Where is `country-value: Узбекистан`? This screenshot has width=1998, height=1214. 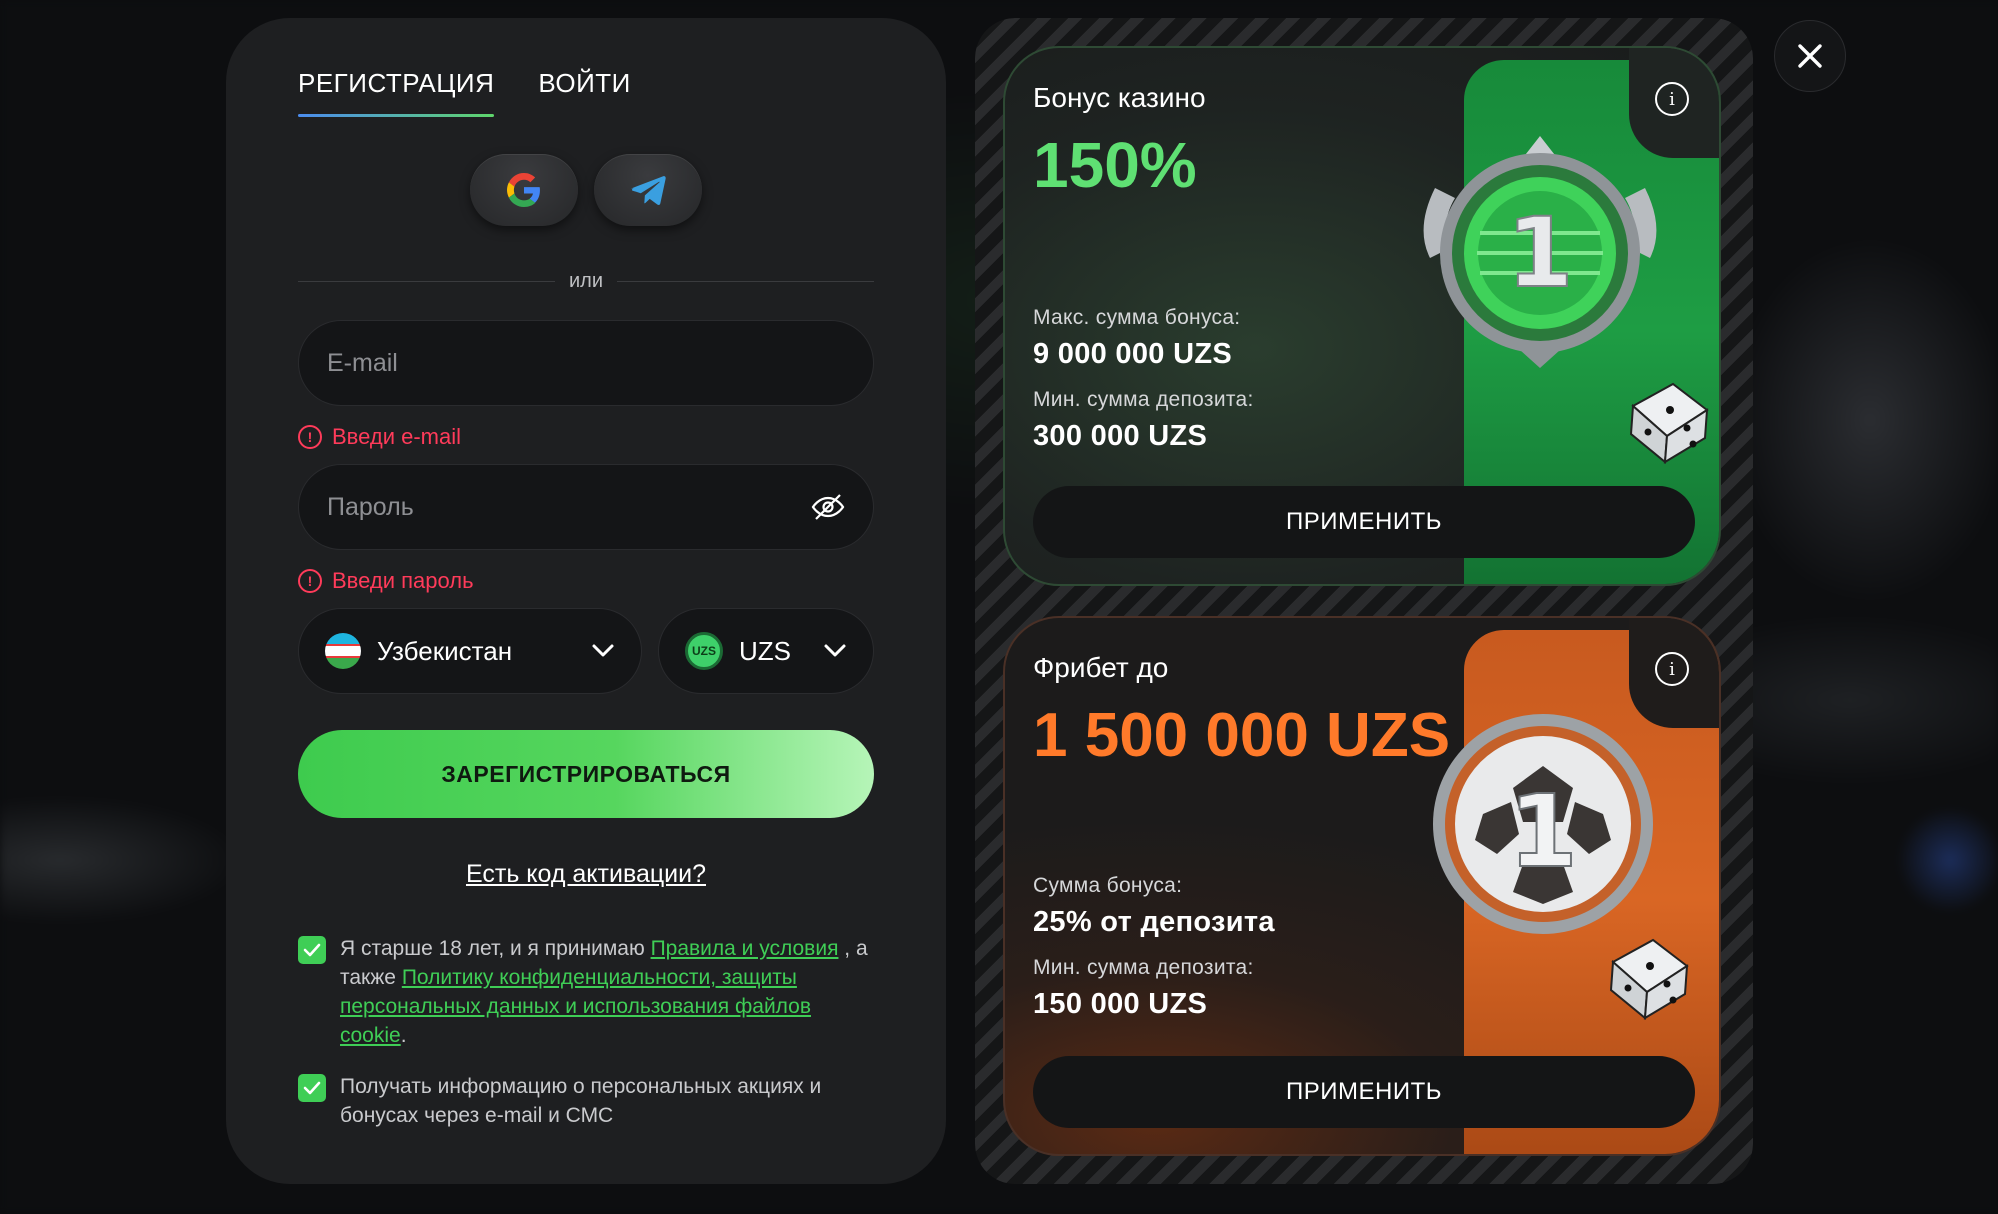 country-value: Узбекистан is located at coordinates (445, 650).